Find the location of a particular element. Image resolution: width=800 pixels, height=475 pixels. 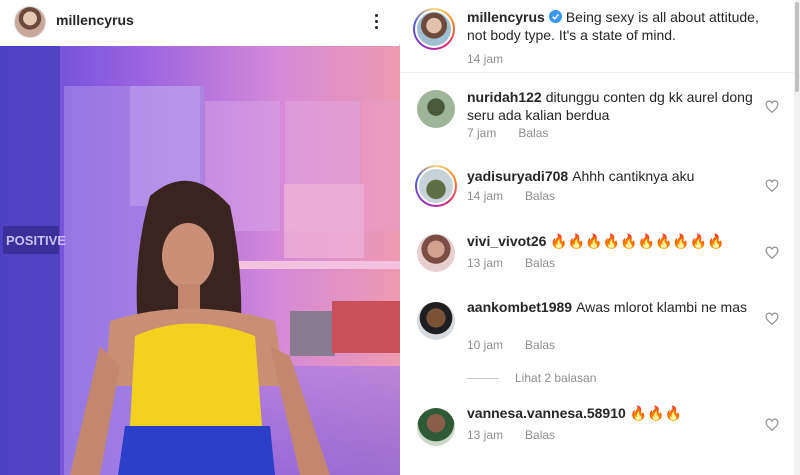

comment-username: vivi_vivot26 is located at coordinates (506, 241).